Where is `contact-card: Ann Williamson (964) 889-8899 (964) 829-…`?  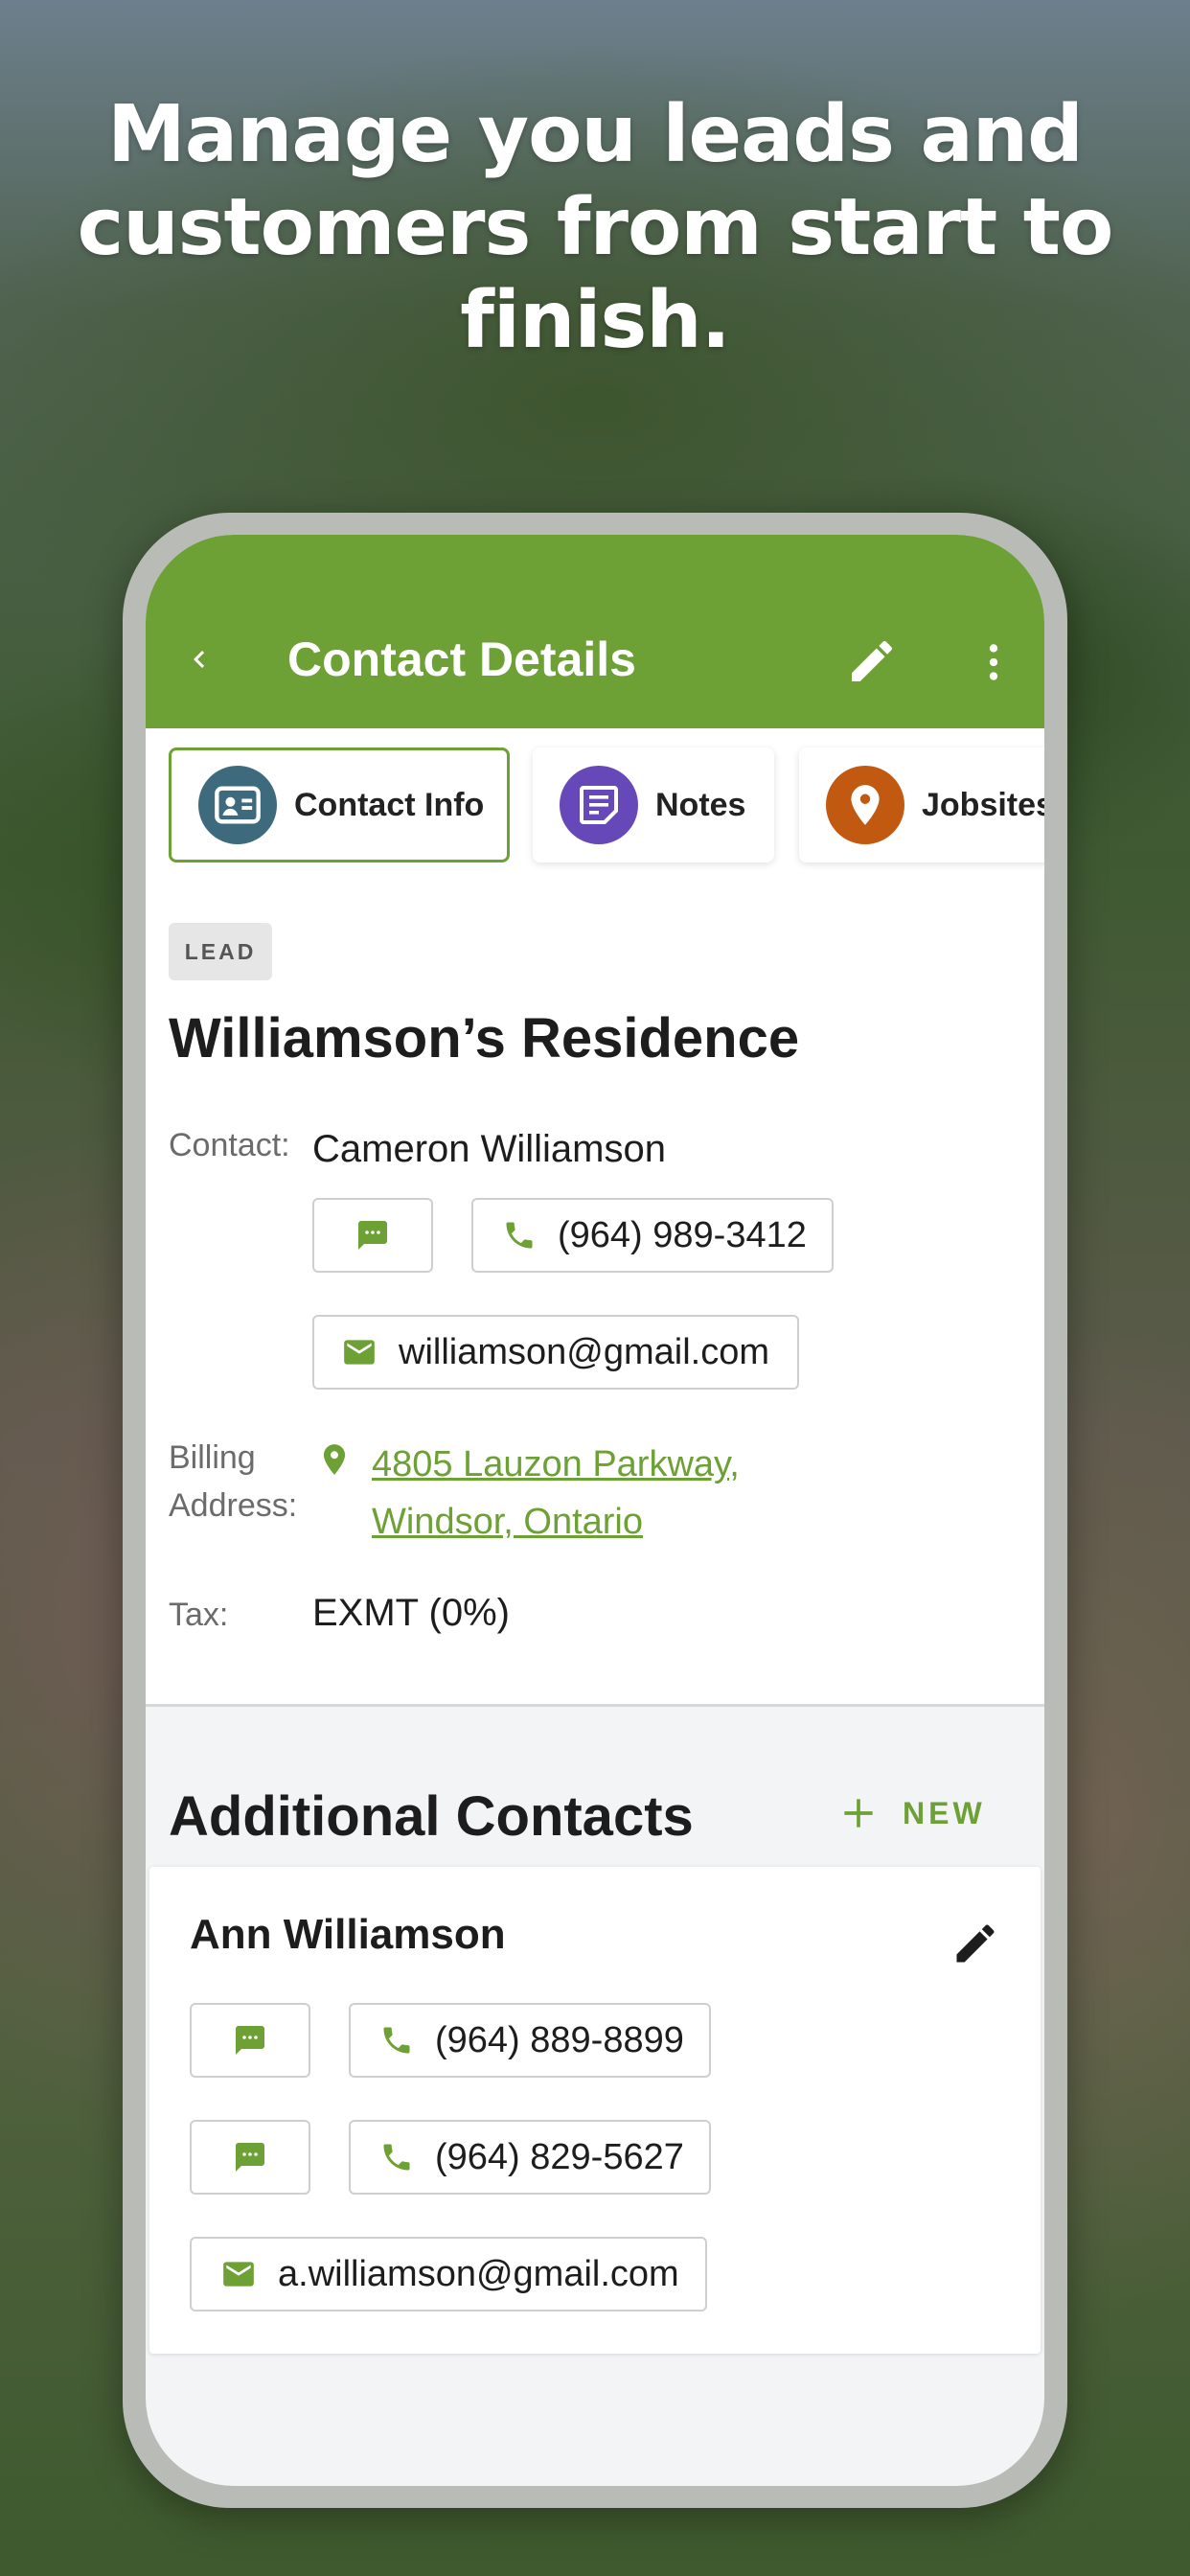
contact-card: Ann Williamson (964) 889-8899 (964) 829-… is located at coordinates (595, 2110).